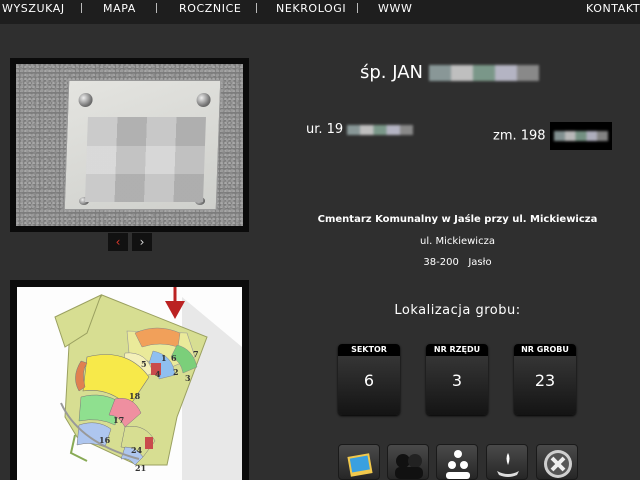 Image resolution: width=640 pixels, height=480 pixels. What do you see at coordinates (158, 374) in the screenshot?
I see `map-section-label: 4` at bounding box center [158, 374].